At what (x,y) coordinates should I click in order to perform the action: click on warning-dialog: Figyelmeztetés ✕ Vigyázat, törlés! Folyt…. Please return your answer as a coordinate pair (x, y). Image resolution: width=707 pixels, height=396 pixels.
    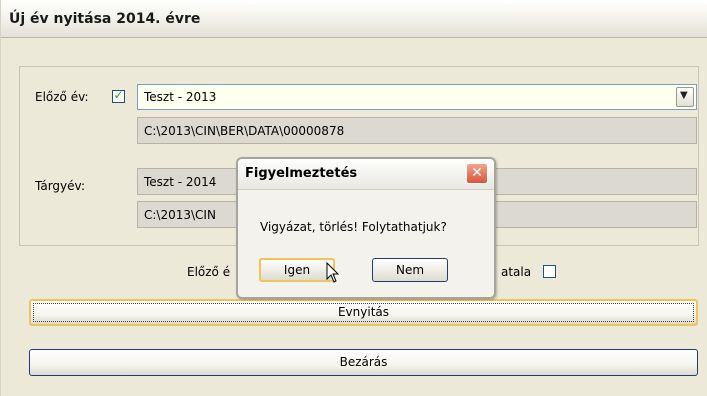
    Looking at the image, I should click on (366, 228).